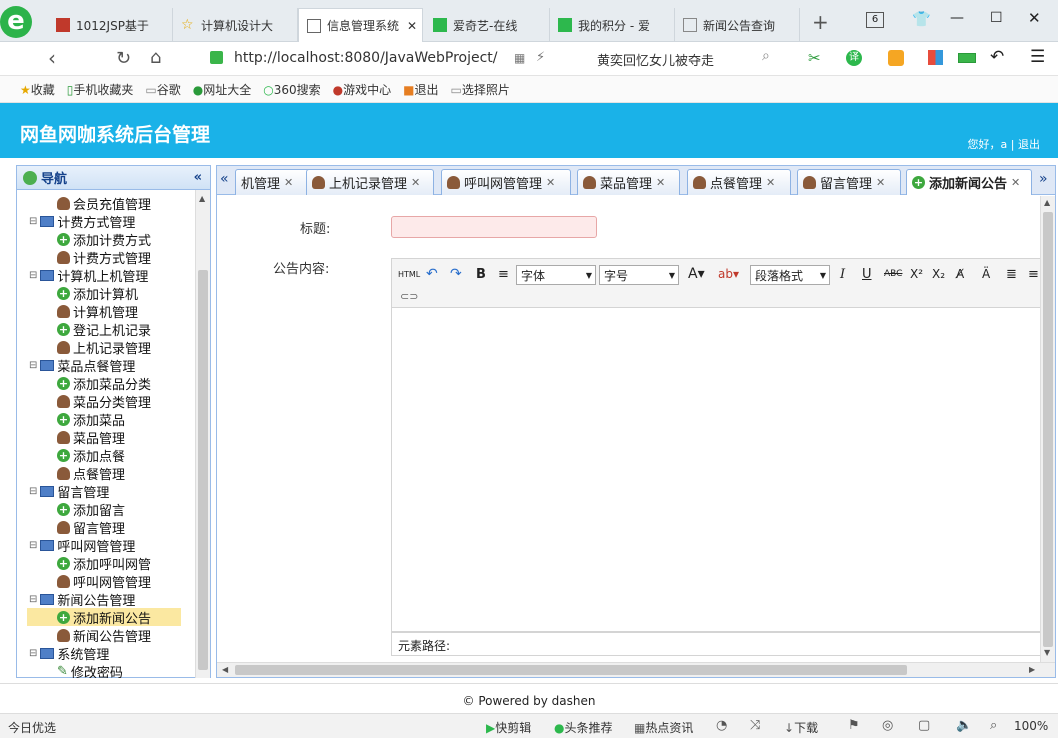 This screenshot has width=1058, height=738. What do you see at coordinates (508, 727) in the screenshot?
I see `status-item: ▶快剪辑` at bounding box center [508, 727].